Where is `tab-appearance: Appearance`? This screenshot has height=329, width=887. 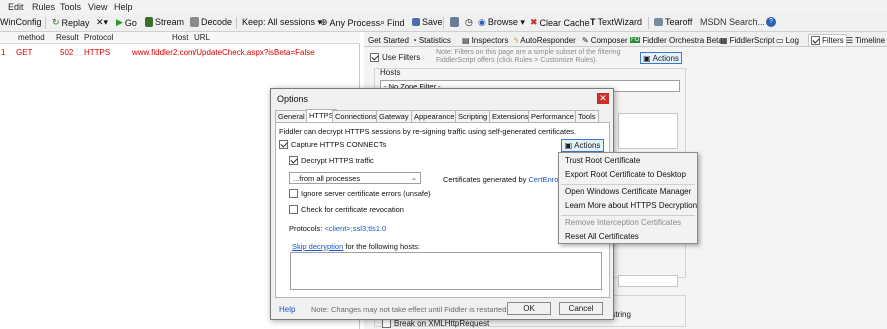
tab-appearance: Appearance is located at coordinates (434, 116).